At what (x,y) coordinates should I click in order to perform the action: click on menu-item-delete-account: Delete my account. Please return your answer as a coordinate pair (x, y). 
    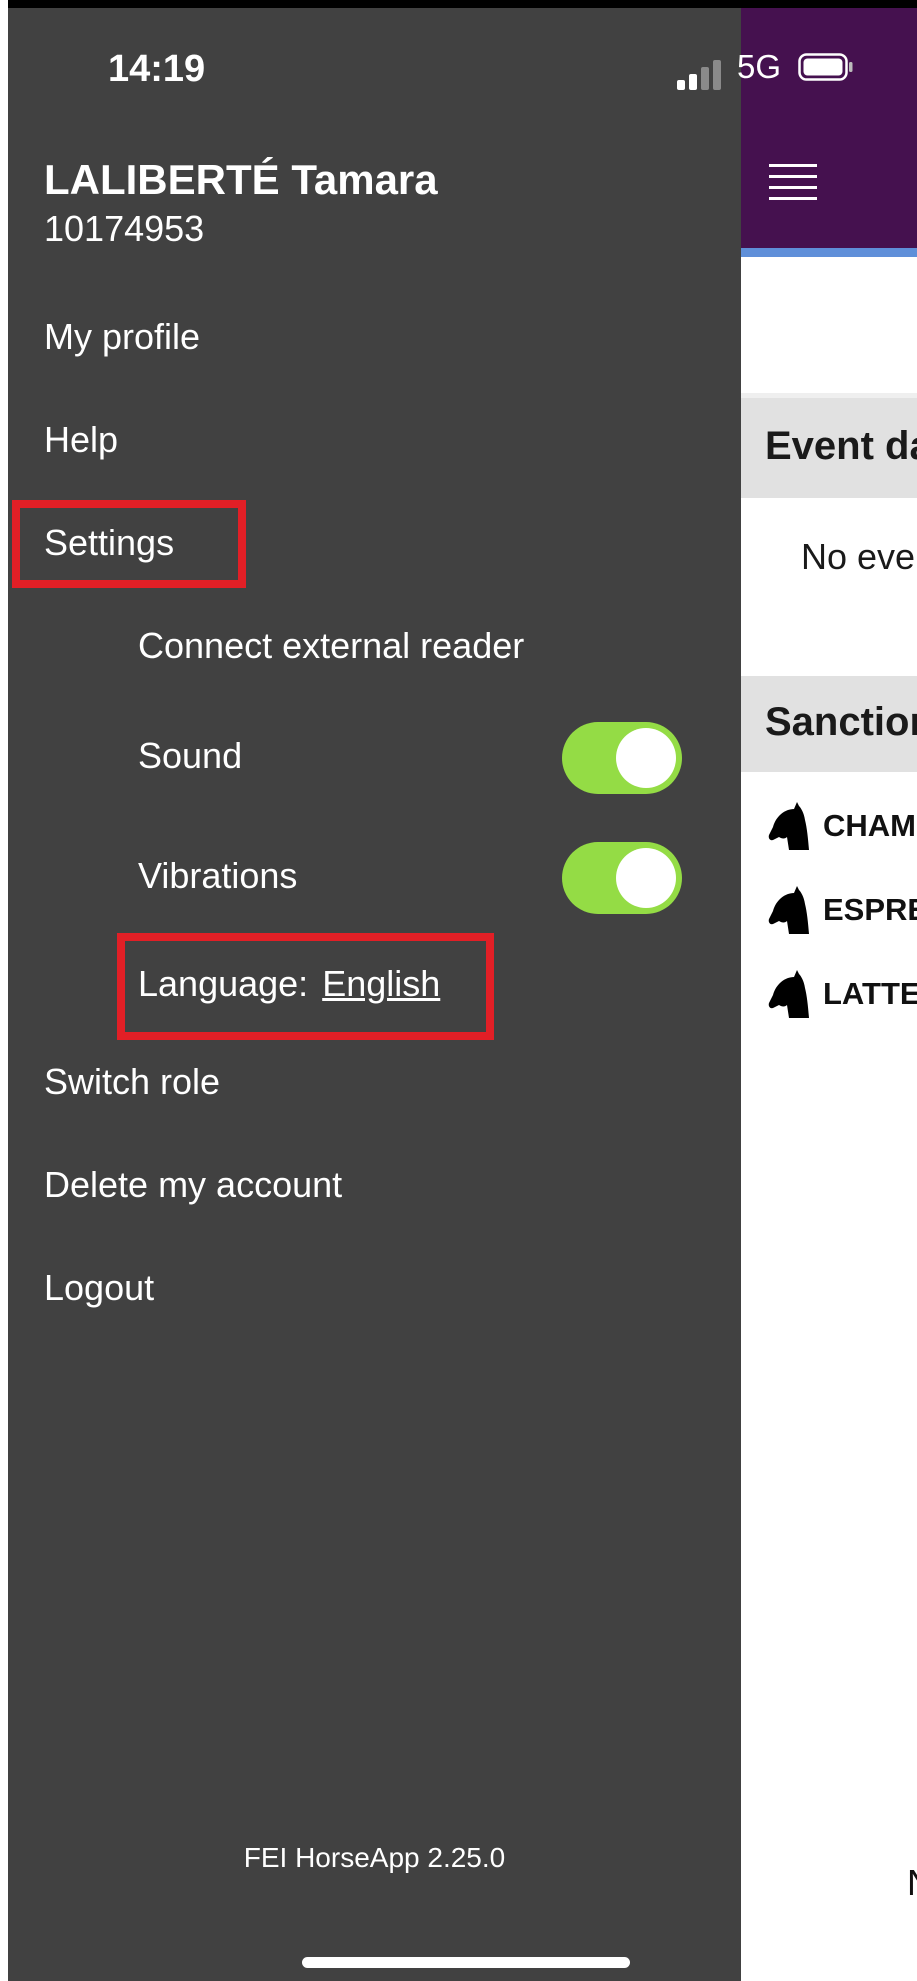
    Looking at the image, I should click on (193, 1185).